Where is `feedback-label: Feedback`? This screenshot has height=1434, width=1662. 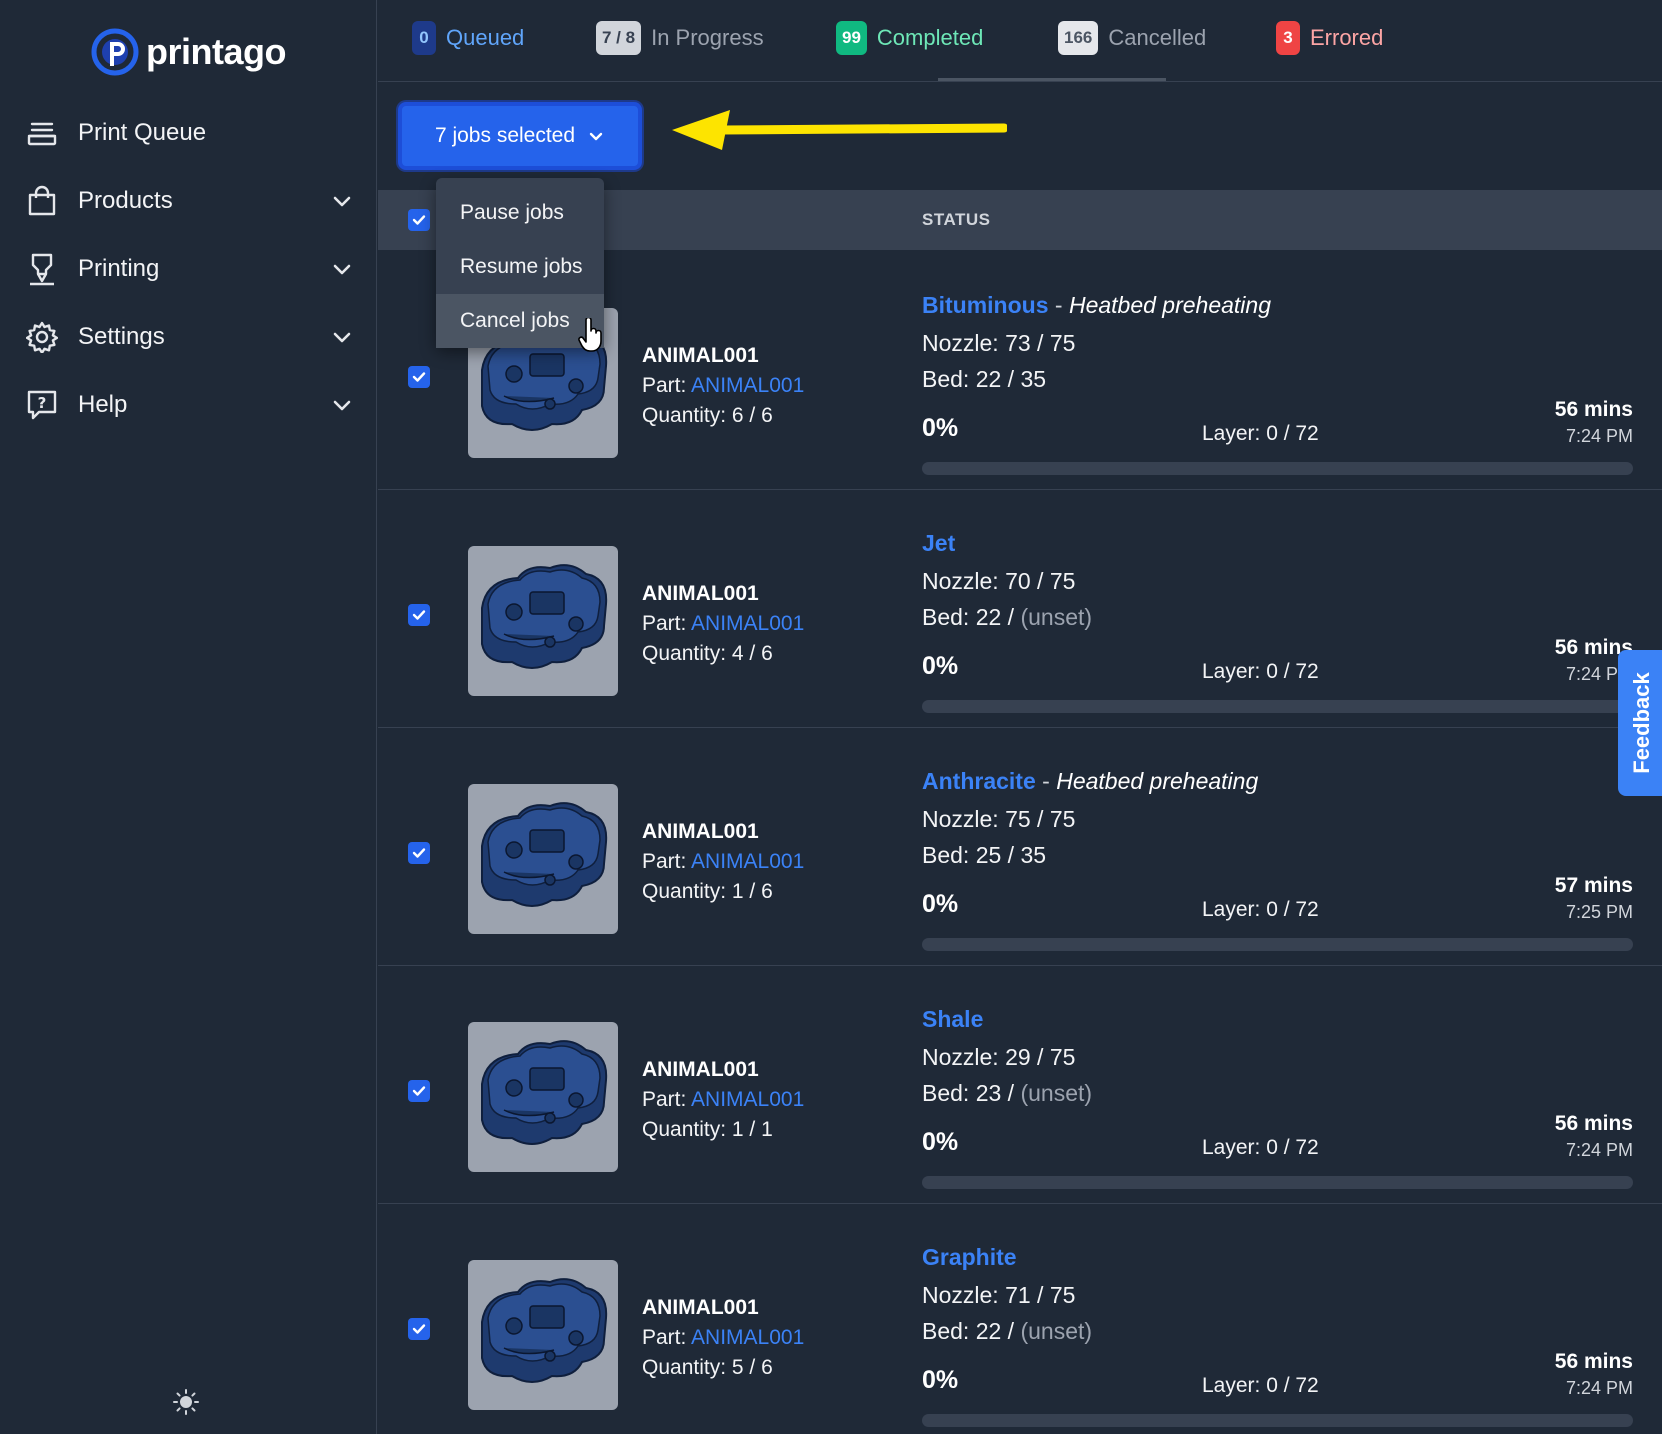
feedback-label: Feedback is located at coordinates (1641, 723).